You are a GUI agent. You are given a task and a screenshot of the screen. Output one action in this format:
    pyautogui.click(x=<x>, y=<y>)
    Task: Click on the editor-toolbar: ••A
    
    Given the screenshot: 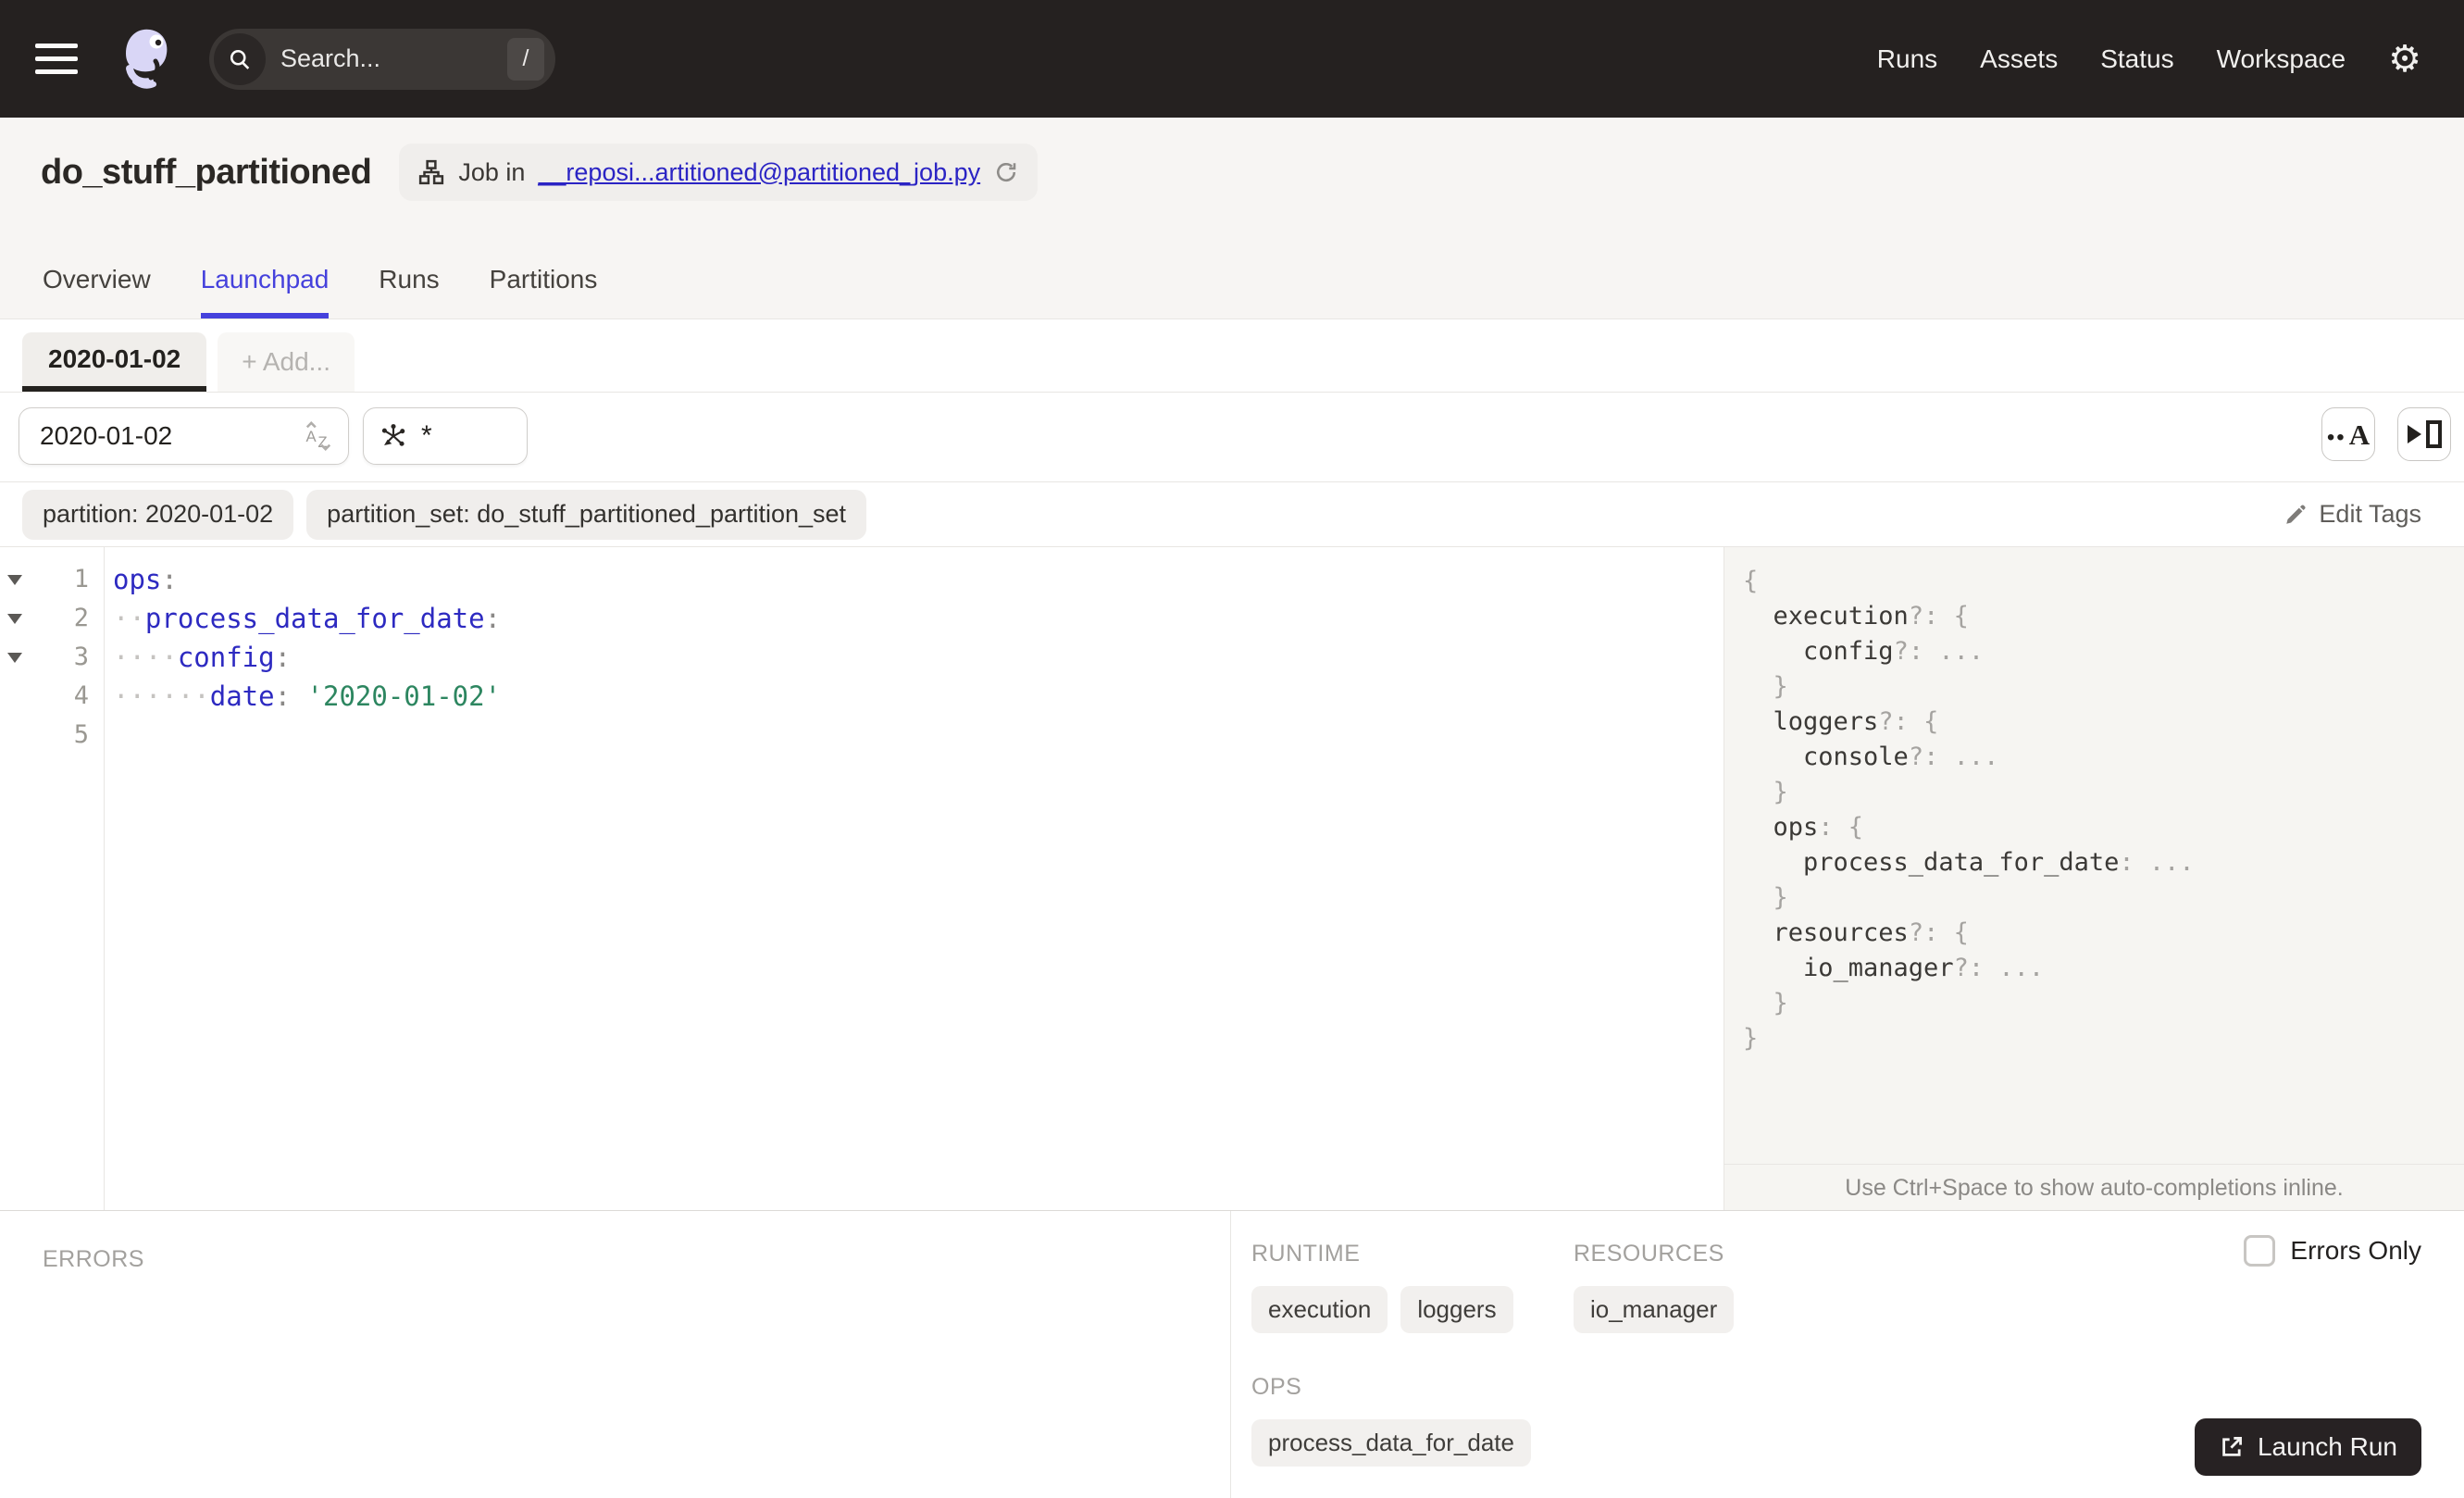 What is the action you would take?
    pyautogui.click(x=2386, y=434)
    